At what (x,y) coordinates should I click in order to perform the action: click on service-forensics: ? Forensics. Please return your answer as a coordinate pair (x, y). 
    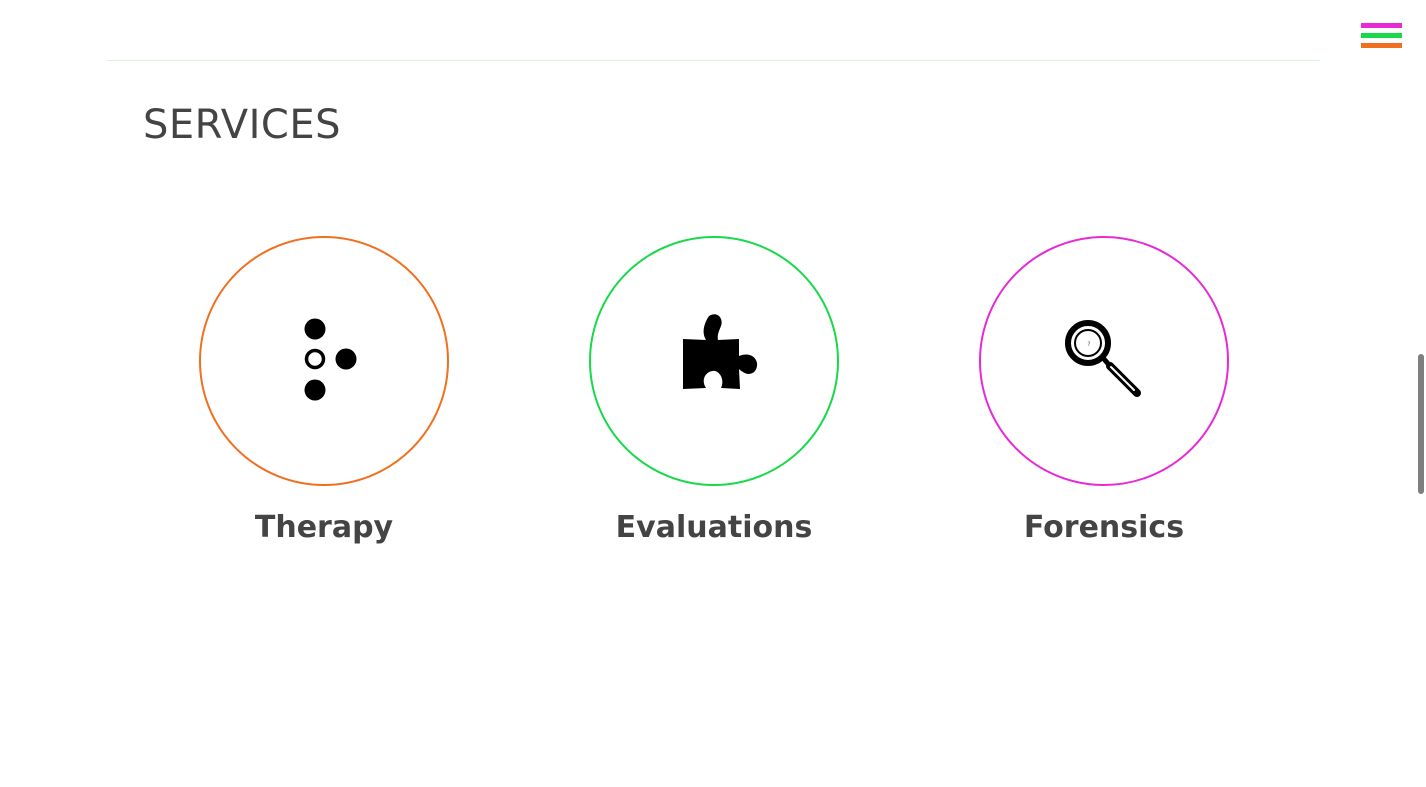
    Looking at the image, I should click on (1104, 396).